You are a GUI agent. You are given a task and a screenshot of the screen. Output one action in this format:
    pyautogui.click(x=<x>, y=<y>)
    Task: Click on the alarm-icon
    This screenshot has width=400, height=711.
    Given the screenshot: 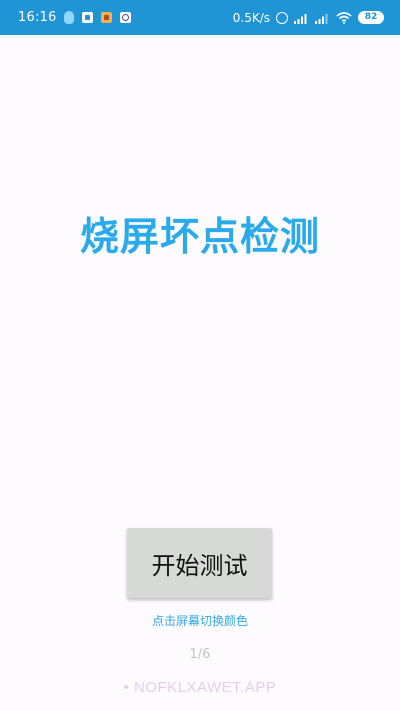 What is the action you would take?
    pyautogui.click(x=282, y=17)
    